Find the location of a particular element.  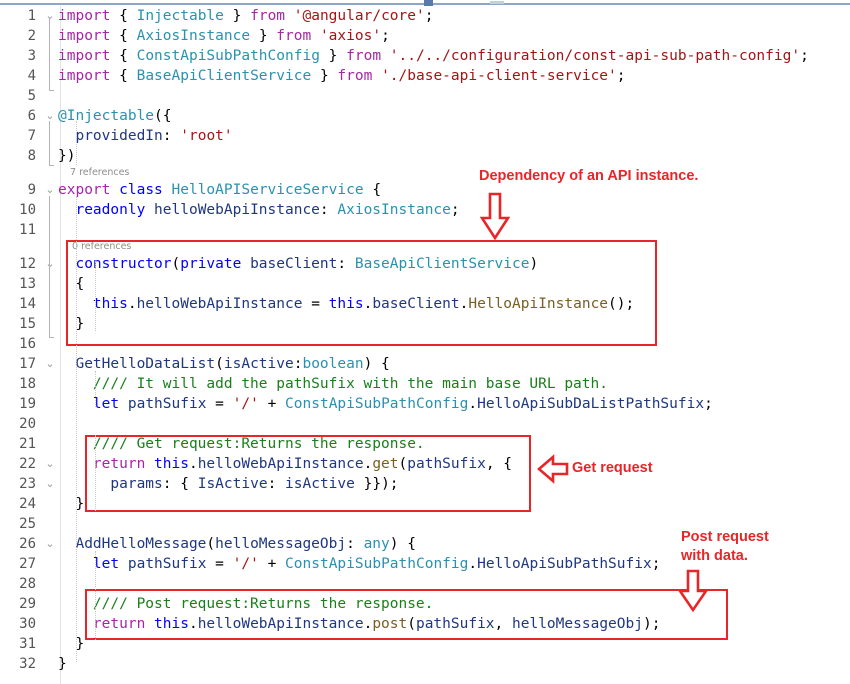

codelens-references-12: 0 references is located at coordinates (425, 247).